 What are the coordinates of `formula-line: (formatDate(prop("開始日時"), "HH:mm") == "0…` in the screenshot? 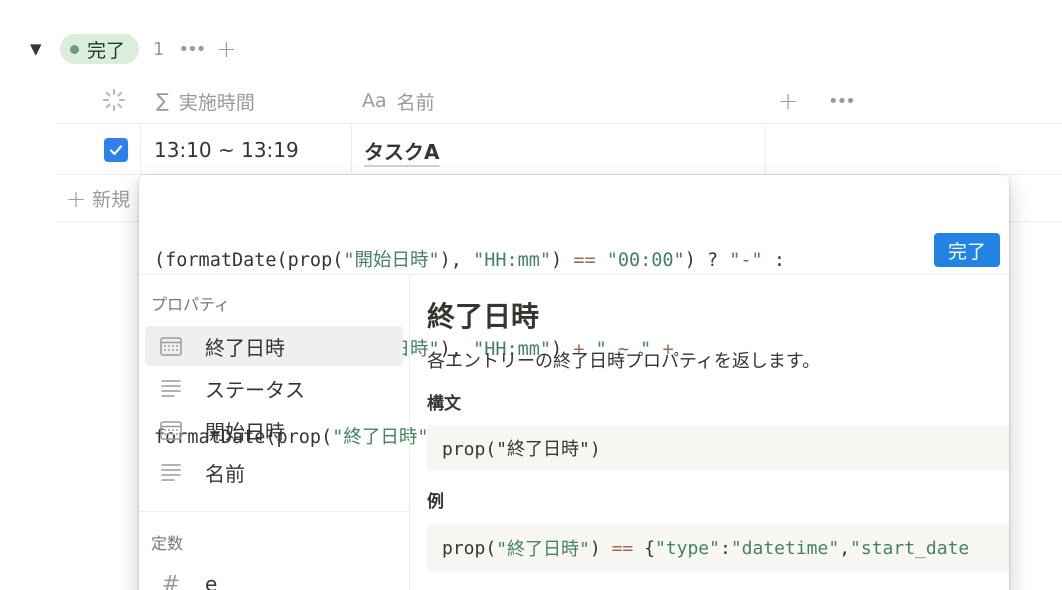 It's located at (544, 261).